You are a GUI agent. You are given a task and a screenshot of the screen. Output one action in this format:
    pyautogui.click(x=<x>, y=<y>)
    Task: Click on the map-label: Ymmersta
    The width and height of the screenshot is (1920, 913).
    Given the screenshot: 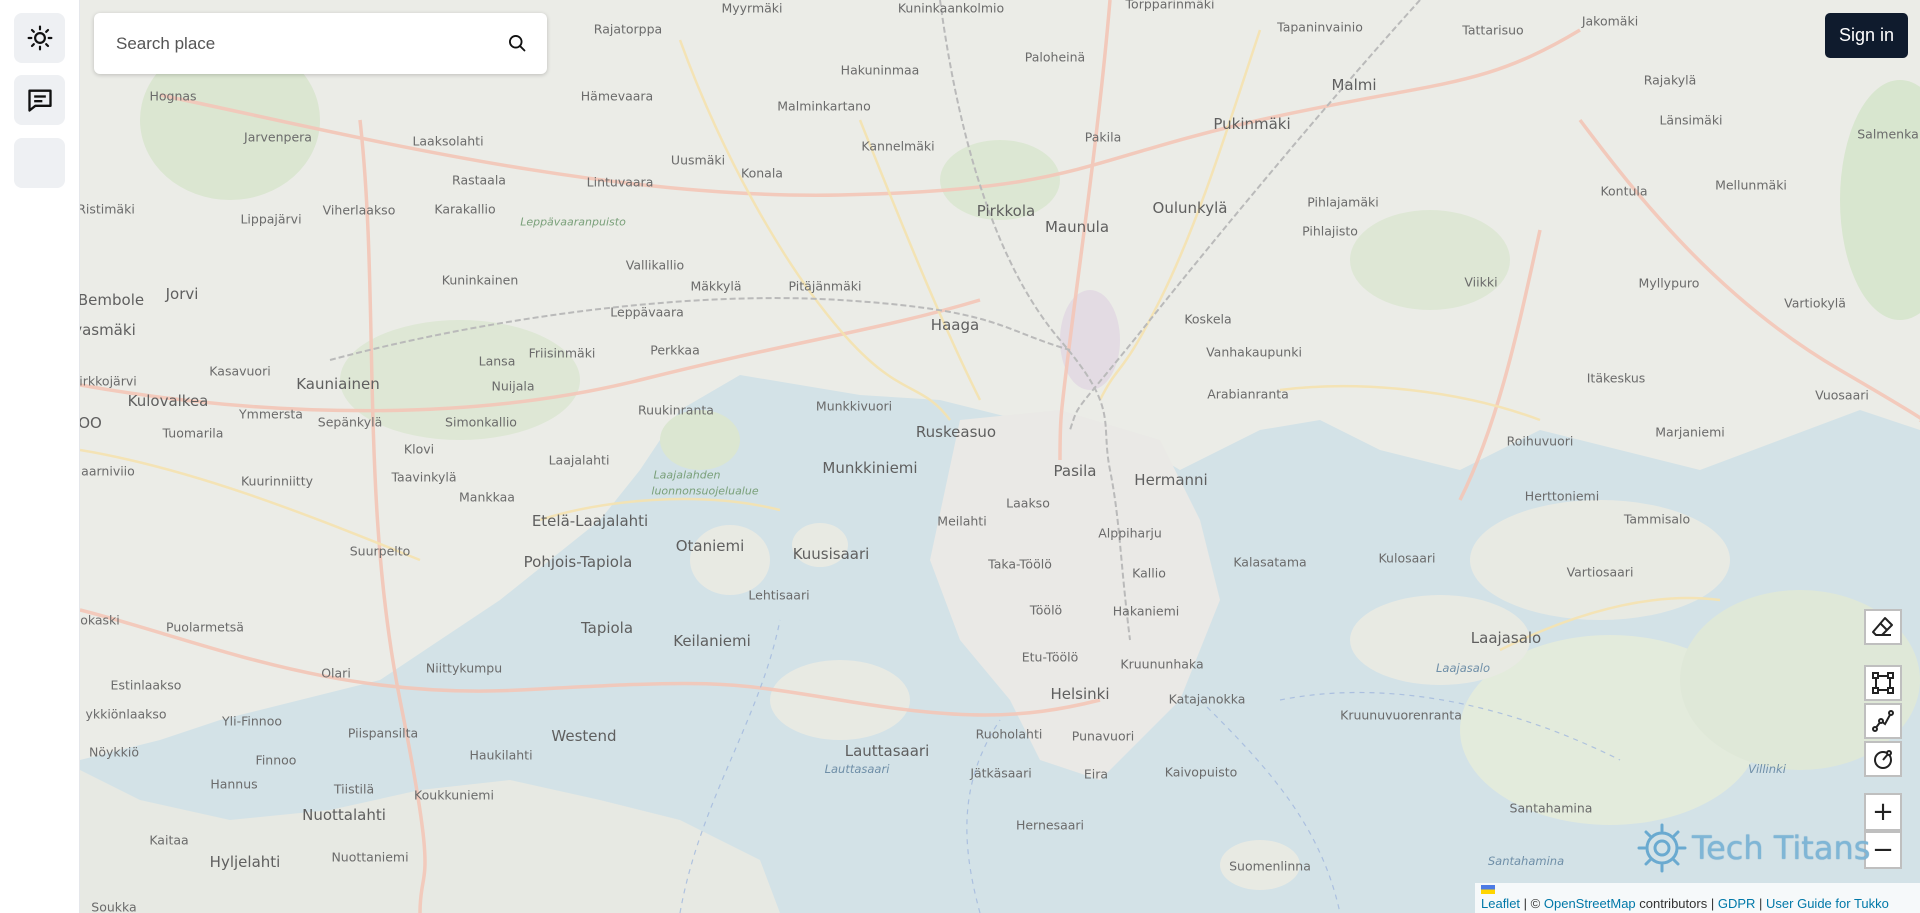 What is the action you would take?
    pyautogui.click(x=271, y=414)
    